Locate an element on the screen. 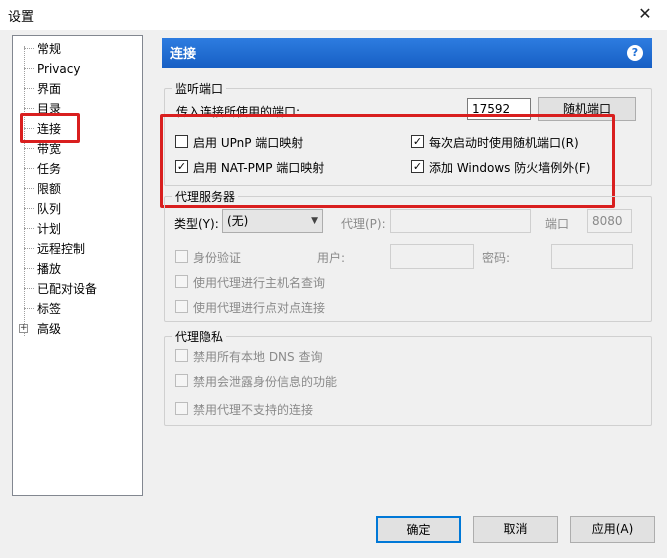  proxy-type-select: (无) ▼ is located at coordinates (272, 221).